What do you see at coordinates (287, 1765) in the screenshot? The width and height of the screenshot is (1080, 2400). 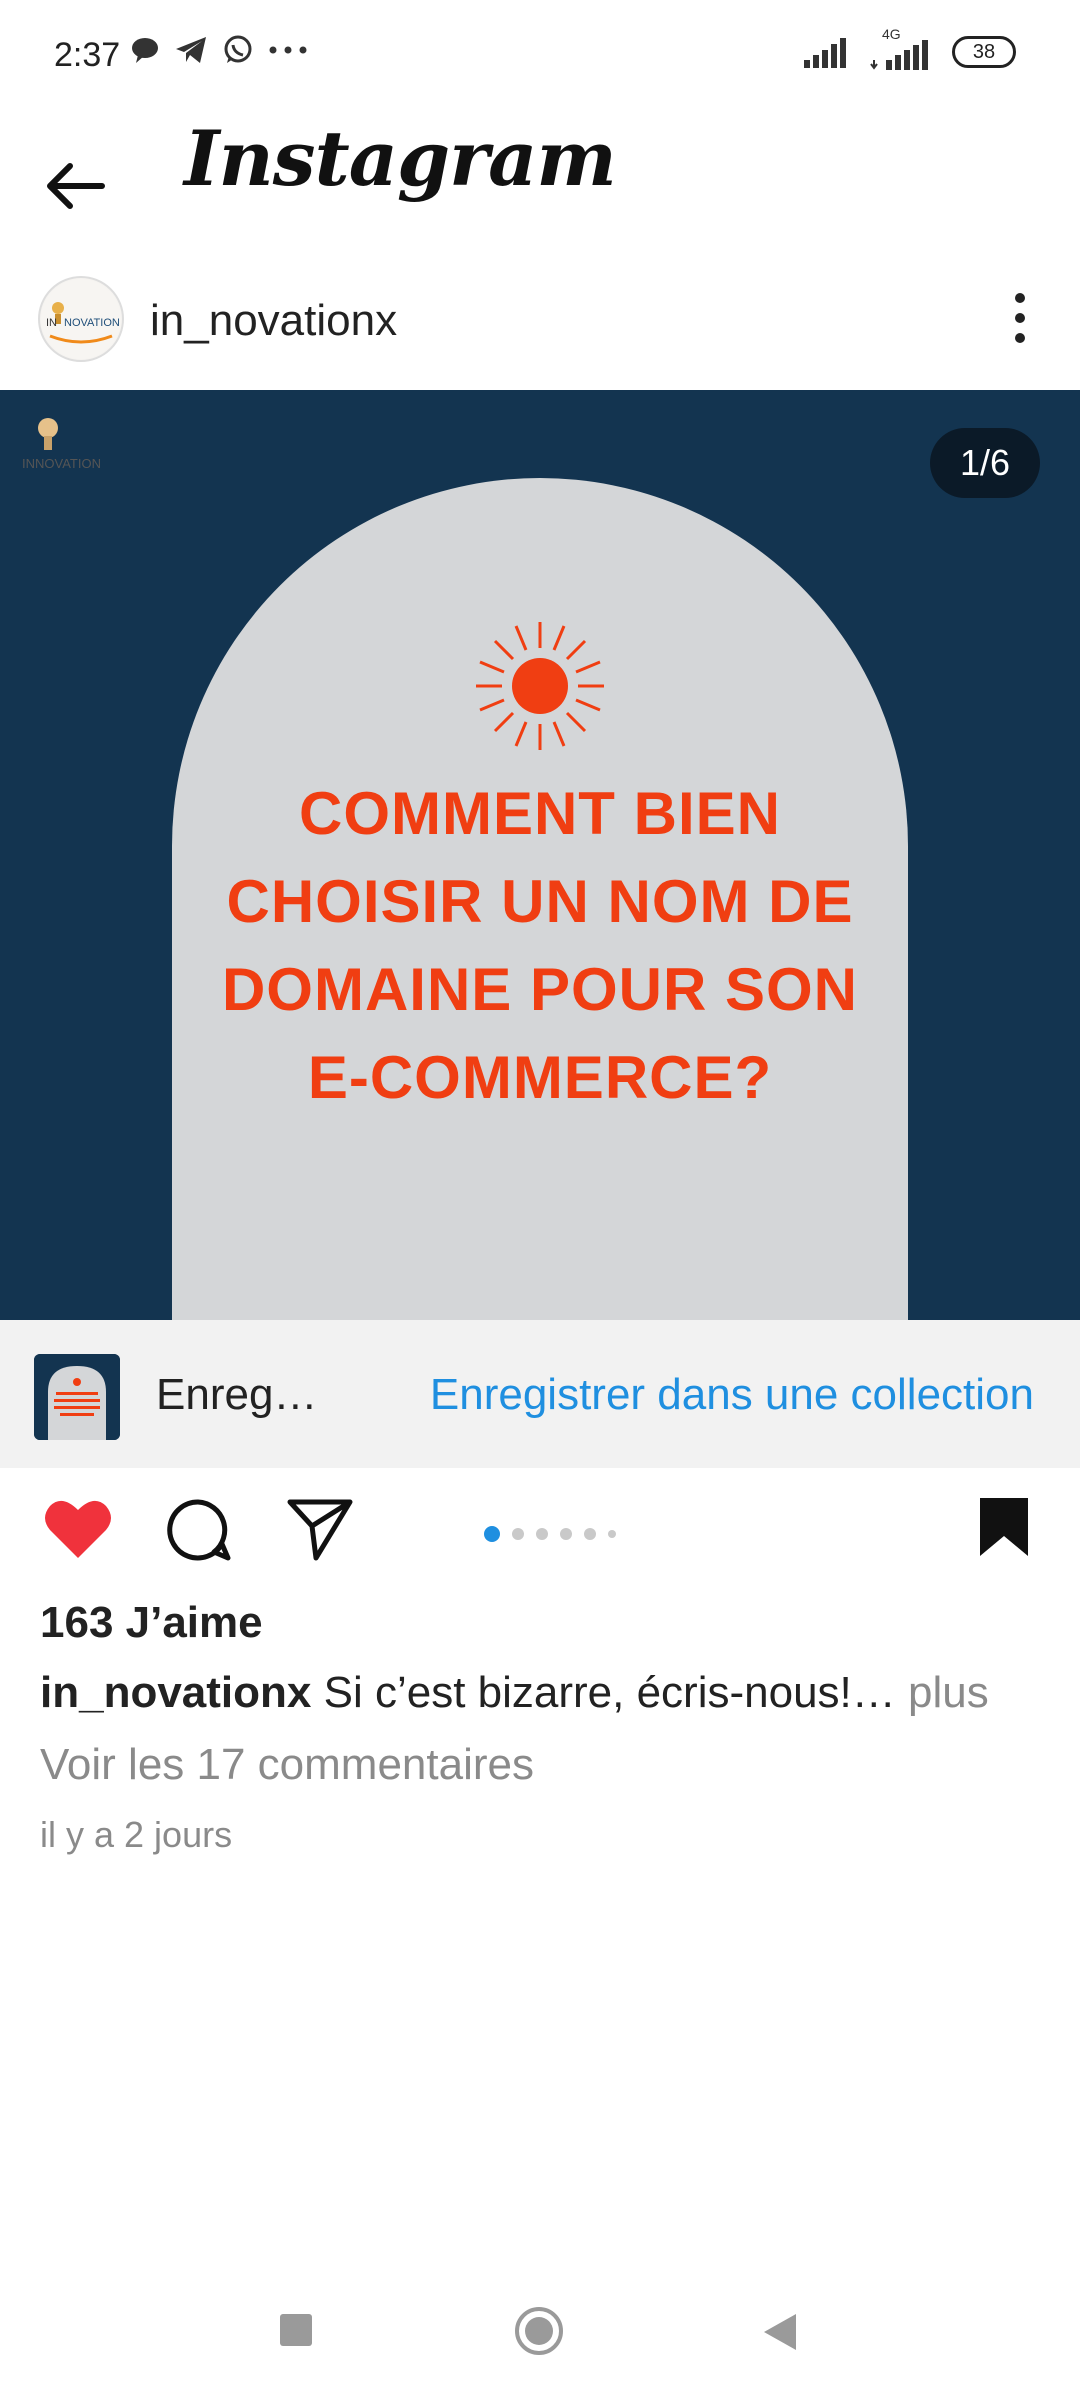 I see `view-comments-link: Voir les 17 commentaires` at bounding box center [287, 1765].